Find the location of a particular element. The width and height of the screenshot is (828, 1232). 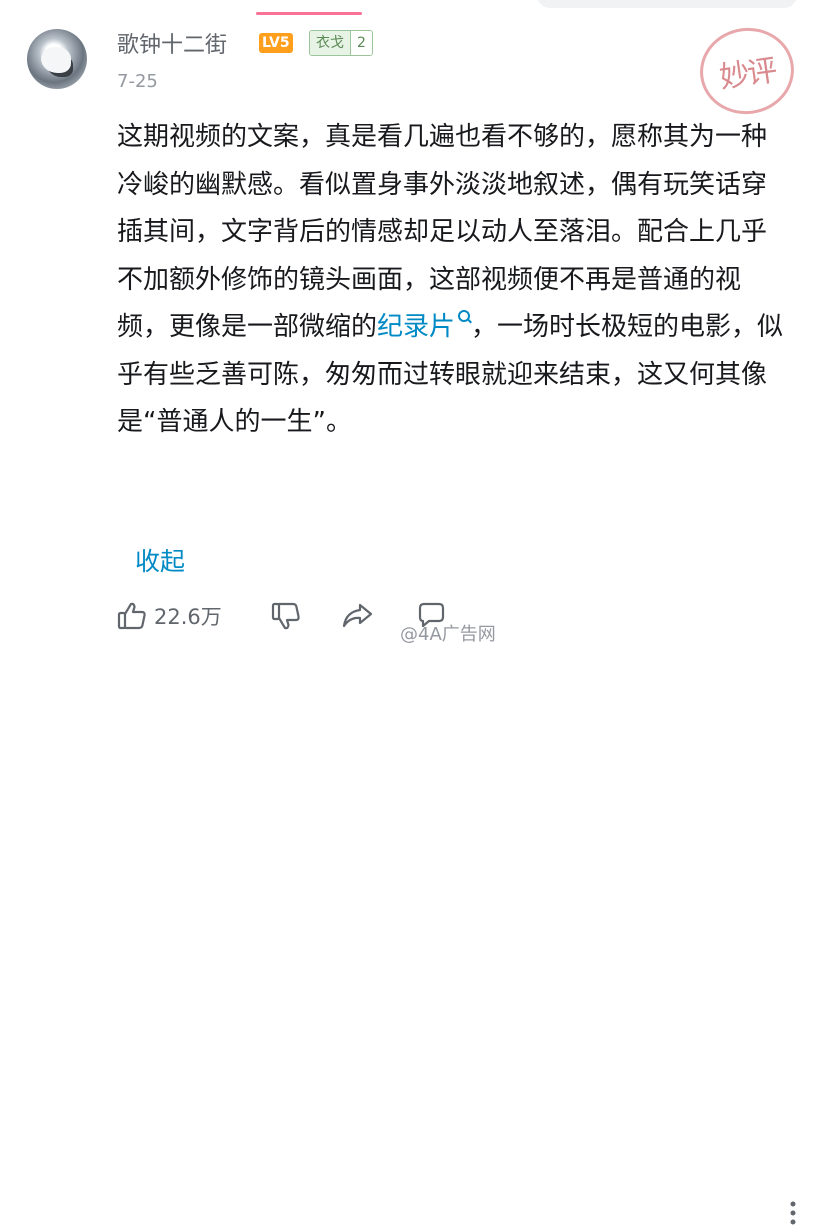

more-button is located at coordinates (793, 1216).